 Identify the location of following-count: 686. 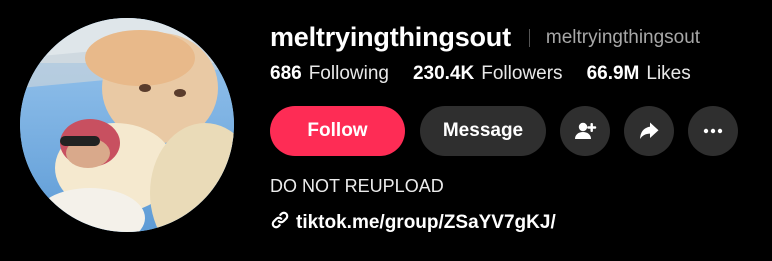
(286, 73).